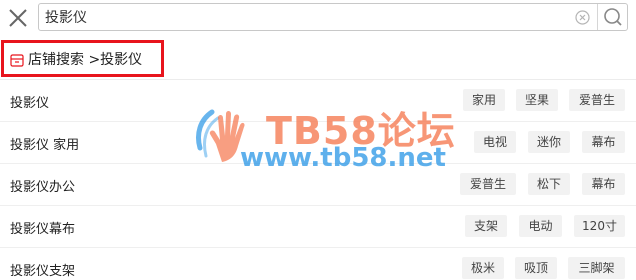 This screenshot has height=280, width=636. I want to click on suggestion-text: 投影仪, so click(30, 103).